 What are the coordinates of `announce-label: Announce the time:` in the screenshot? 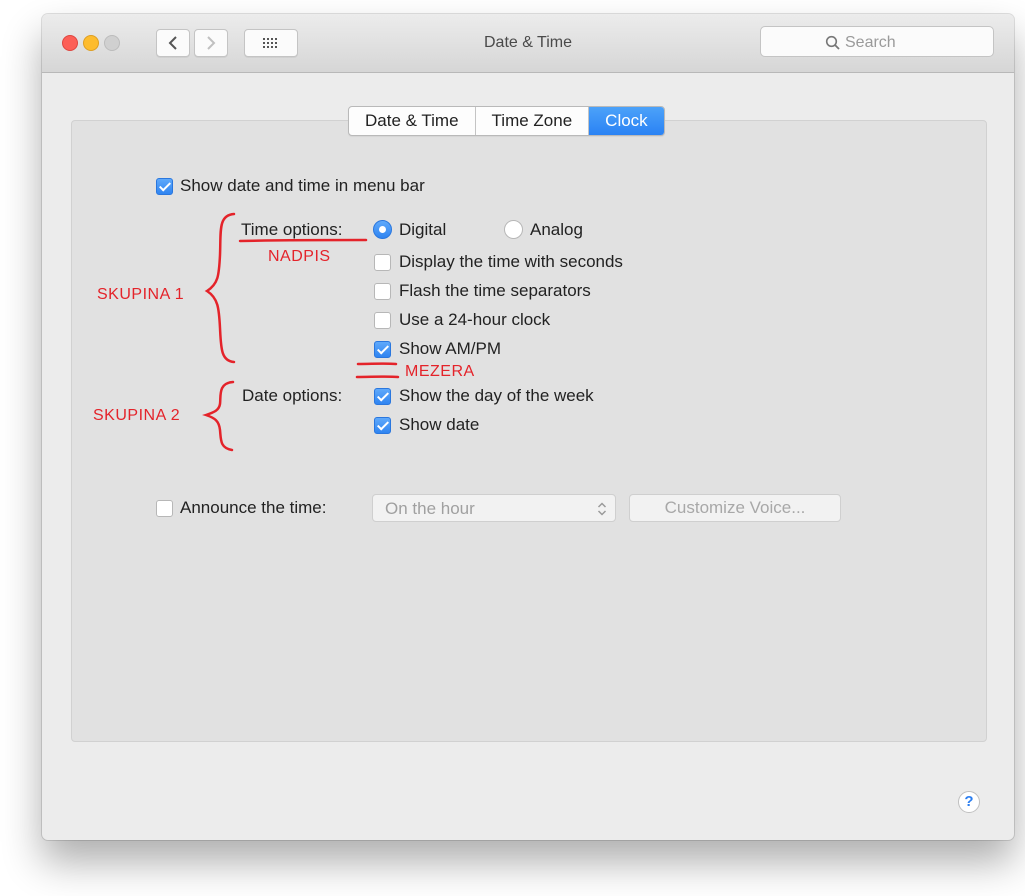 It's located at (253, 507).